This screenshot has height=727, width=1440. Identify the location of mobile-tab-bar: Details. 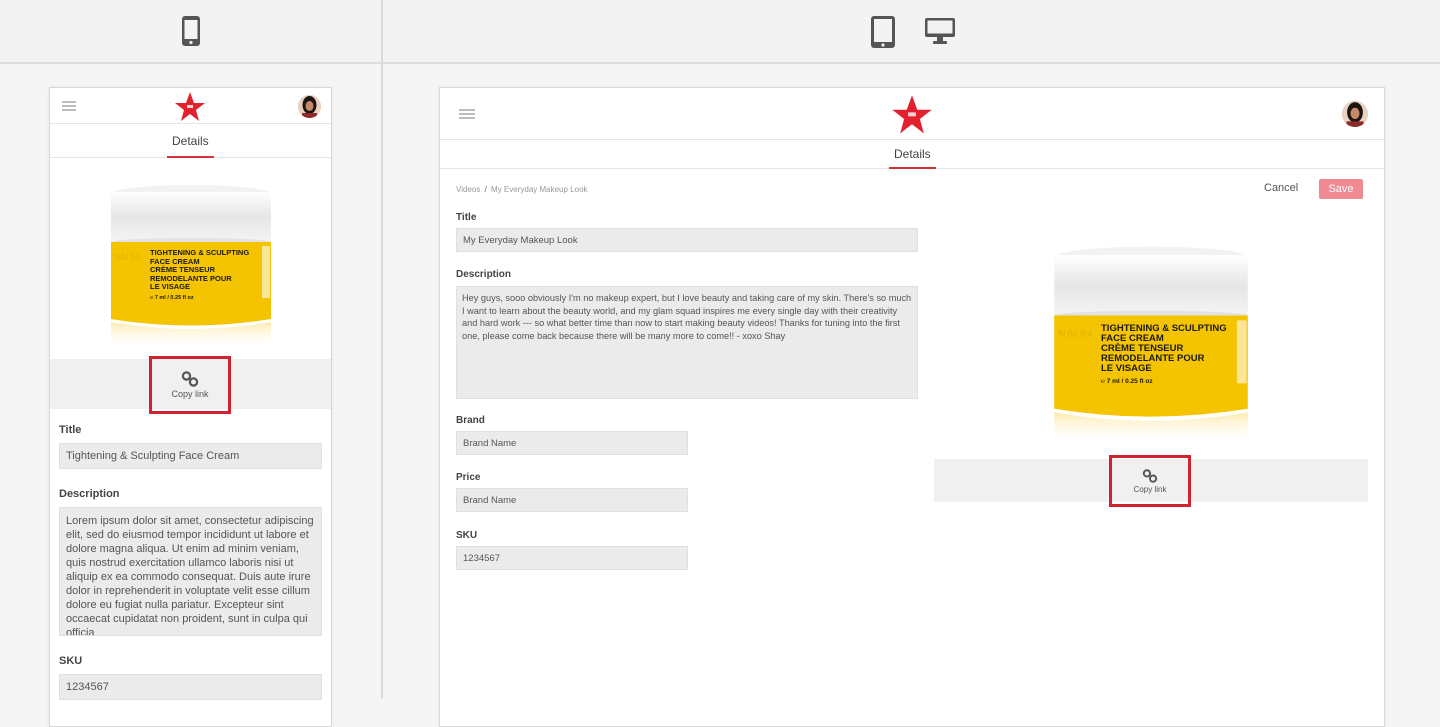
(190, 141).